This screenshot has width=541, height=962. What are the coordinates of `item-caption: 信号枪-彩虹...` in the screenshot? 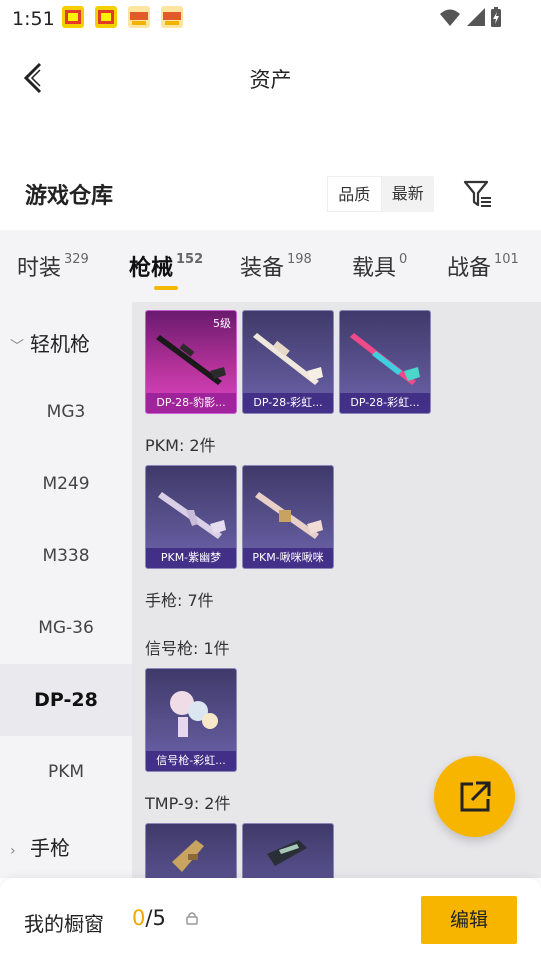 It's located at (191, 761).